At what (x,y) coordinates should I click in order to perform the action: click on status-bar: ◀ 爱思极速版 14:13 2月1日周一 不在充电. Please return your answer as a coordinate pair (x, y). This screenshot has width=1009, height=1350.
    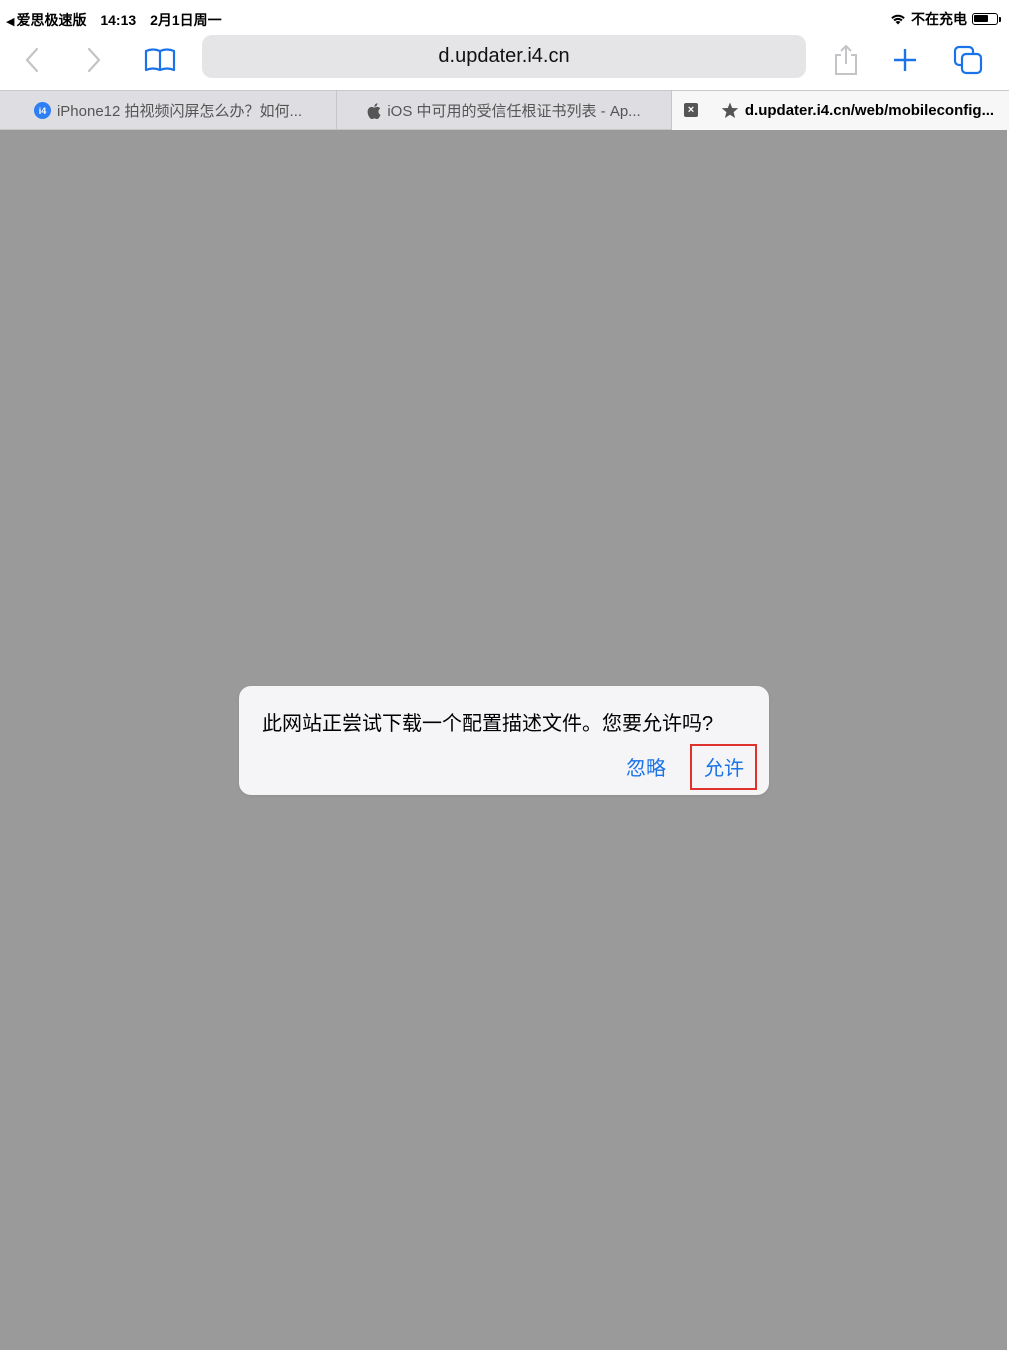
    Looking at the image, I should click on (504, 18).